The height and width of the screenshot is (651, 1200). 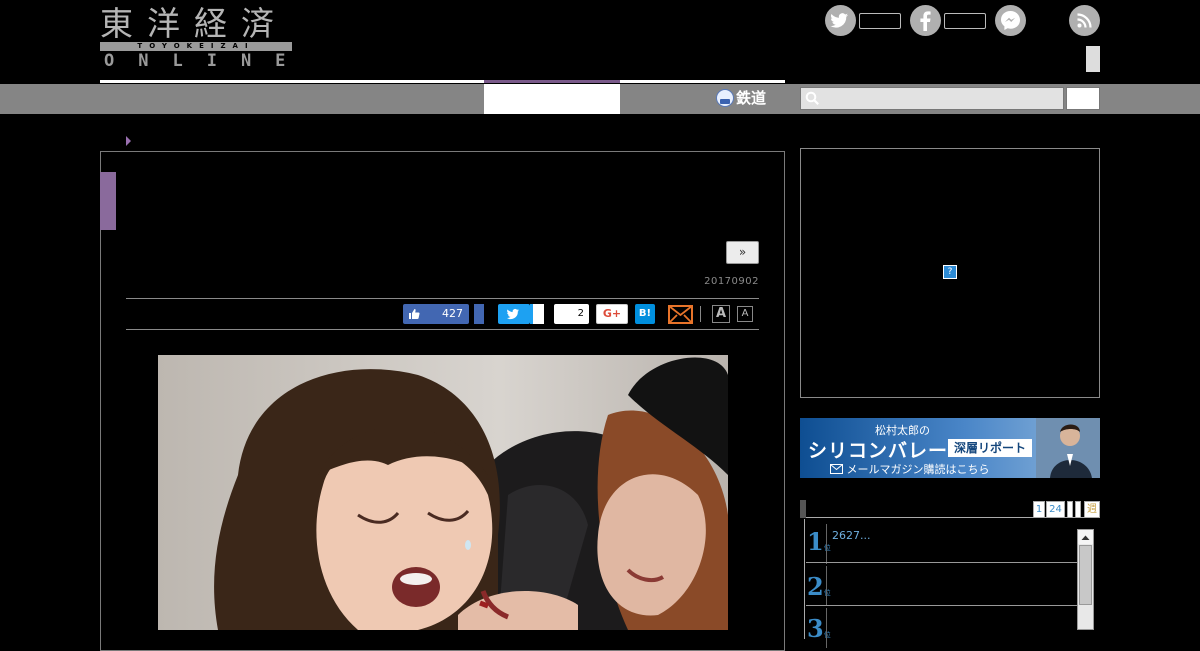 I want to click on banner-mail-line: メールマガジン購読はこちら, so click(x=910, y=469).